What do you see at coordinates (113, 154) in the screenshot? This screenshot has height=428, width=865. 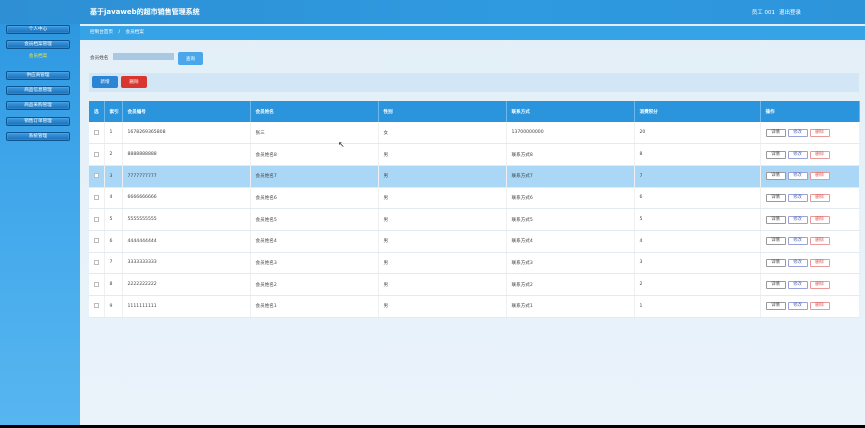 I see `cell-index: 2` at bounding box center [113, 154].